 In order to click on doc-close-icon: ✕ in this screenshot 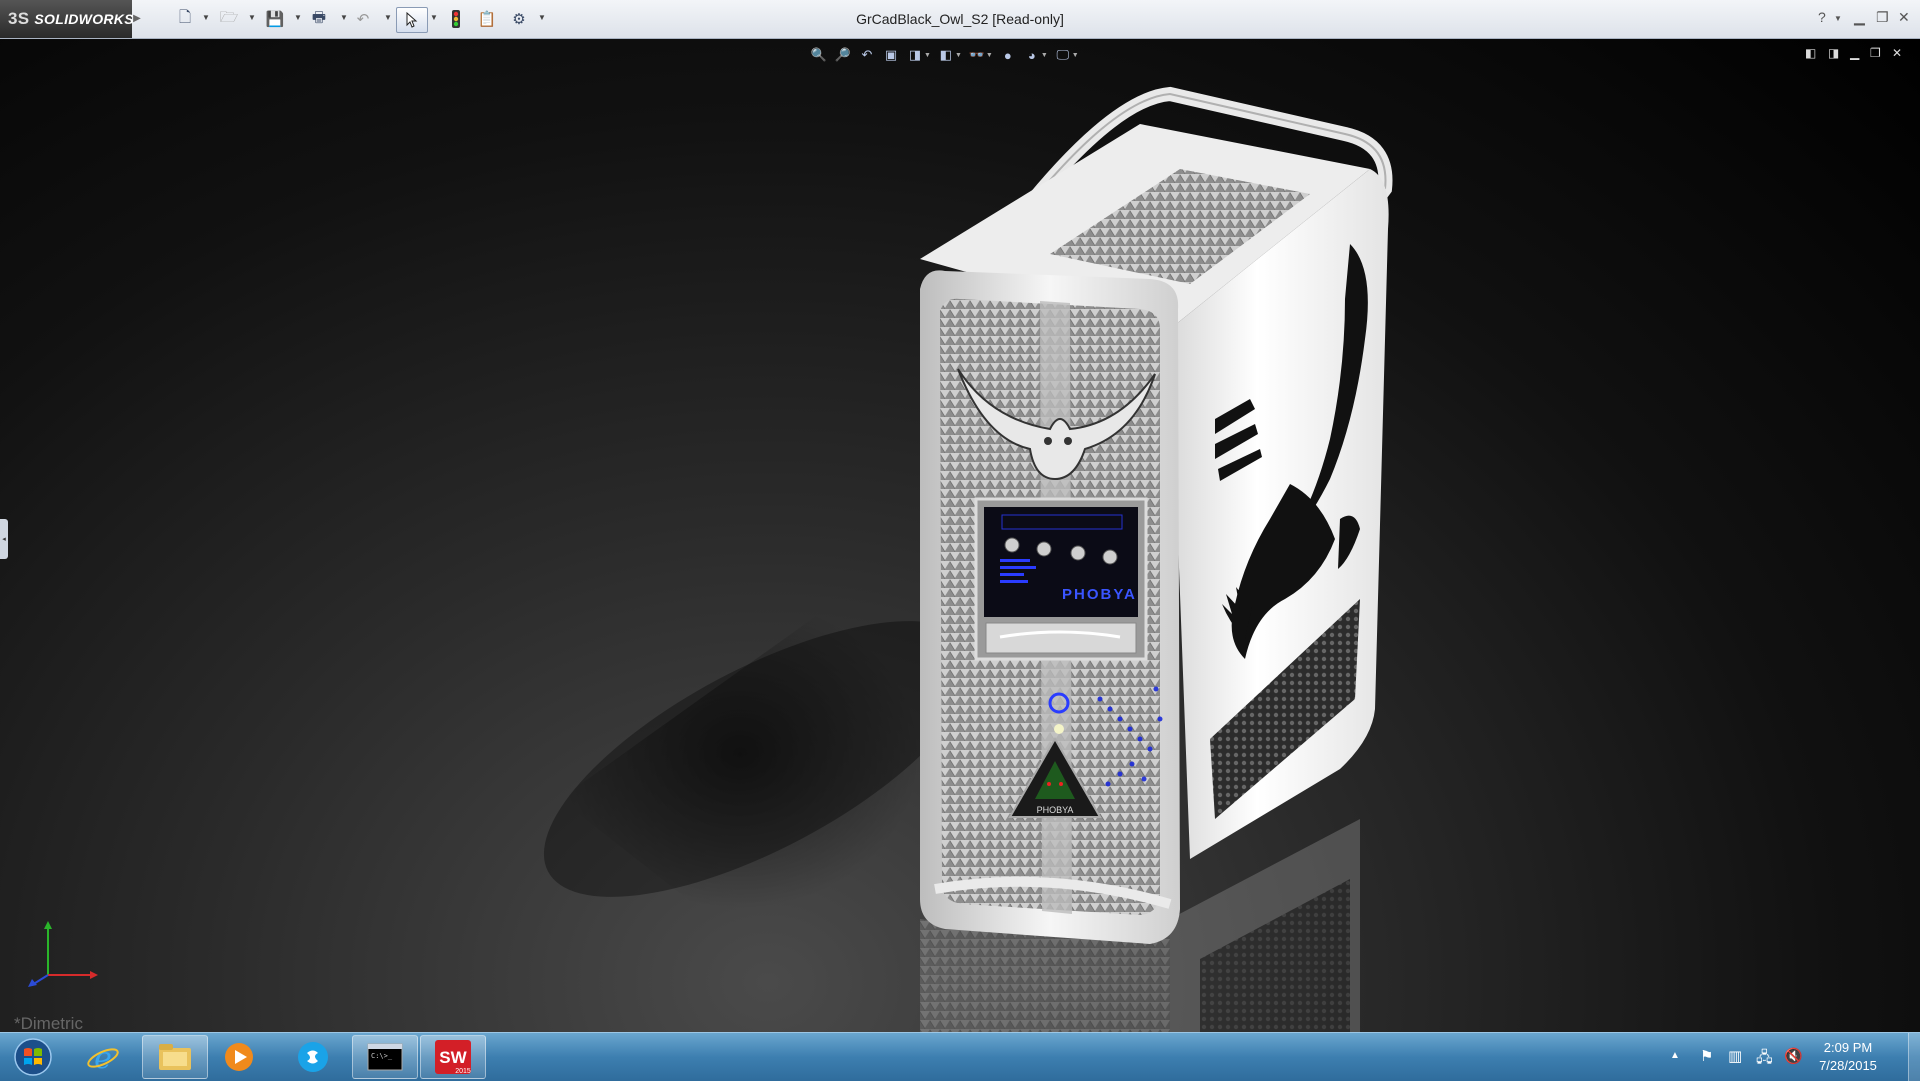, I will do `click(1897, 53)`.